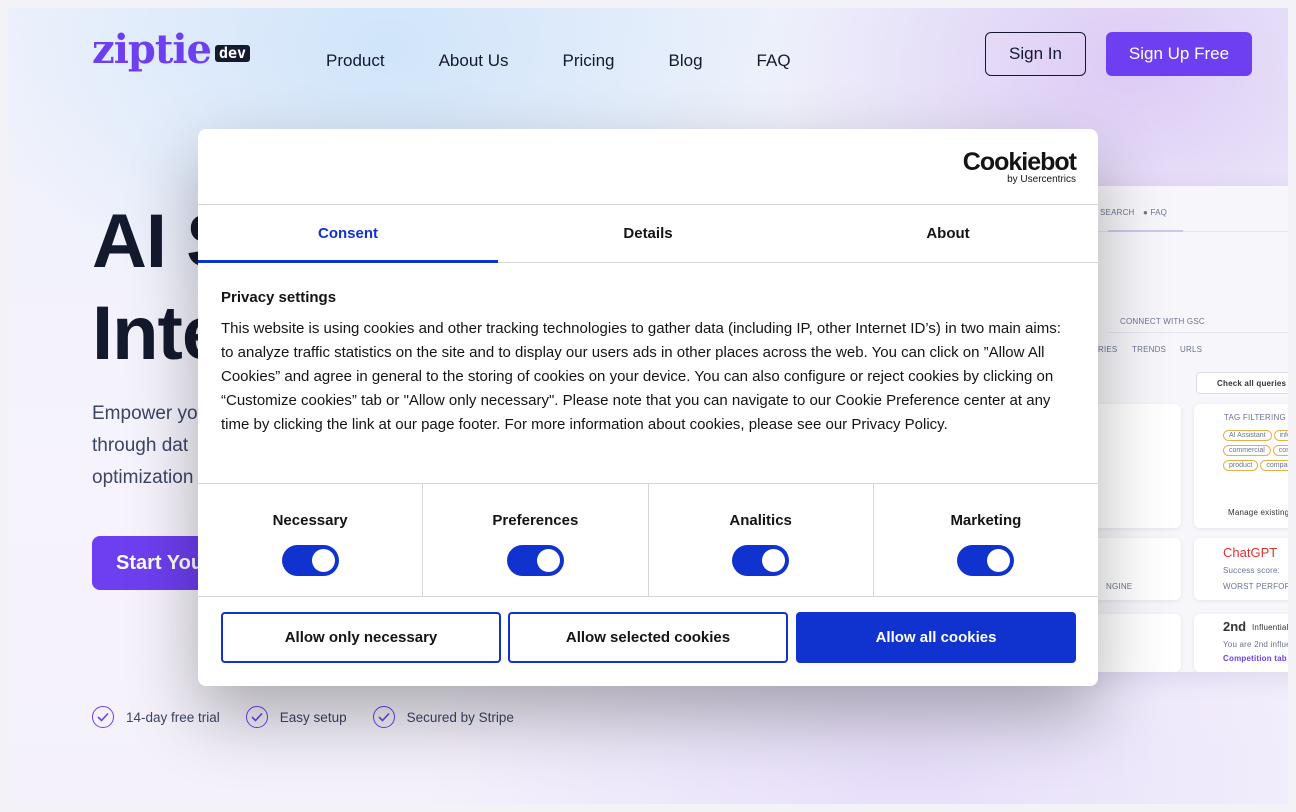  I want to click on toggle-label: Marketing, so click(986, 520).